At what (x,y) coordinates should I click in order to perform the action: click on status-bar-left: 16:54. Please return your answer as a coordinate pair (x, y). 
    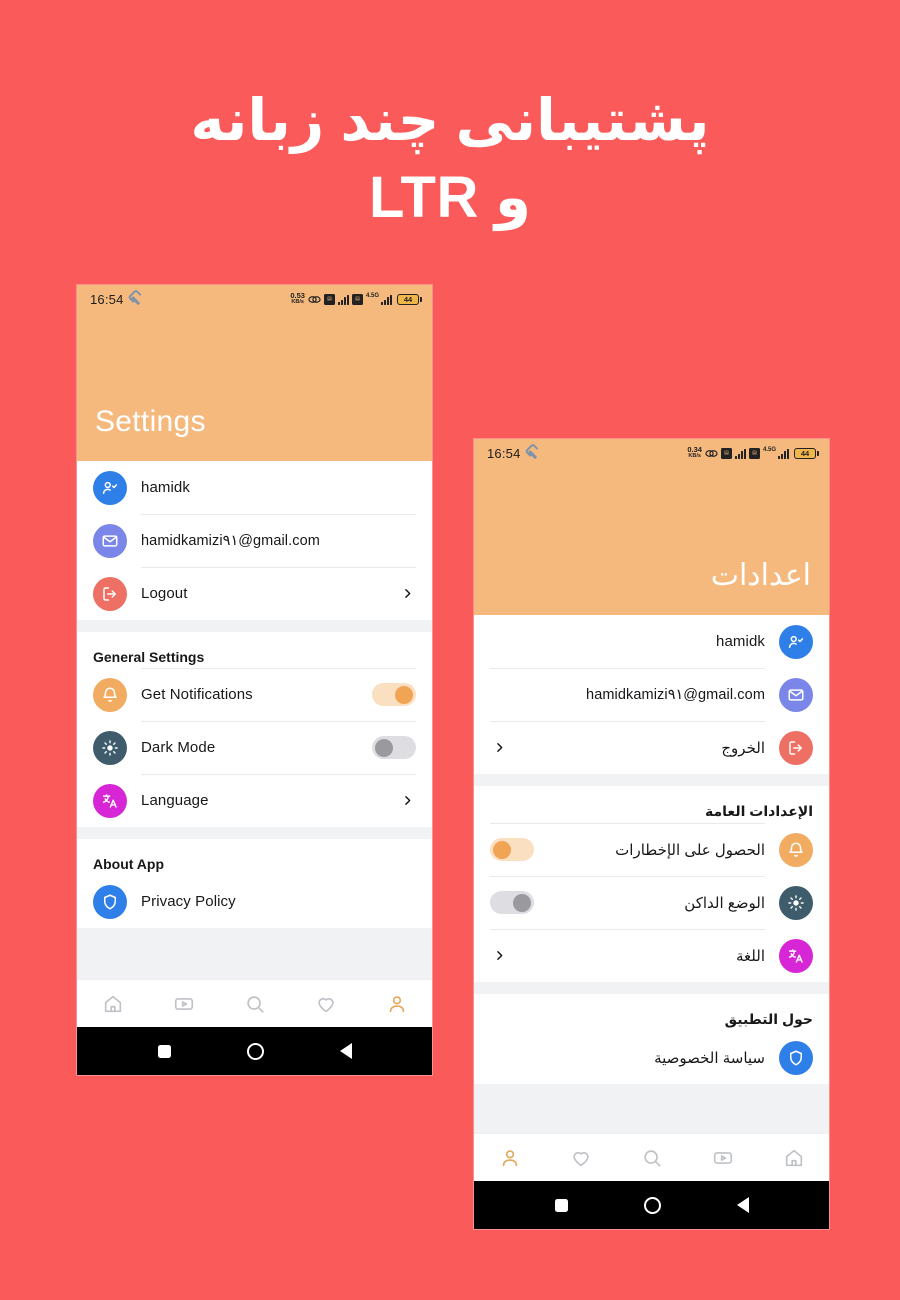
    Looking at the image, I should click on (512, 453).